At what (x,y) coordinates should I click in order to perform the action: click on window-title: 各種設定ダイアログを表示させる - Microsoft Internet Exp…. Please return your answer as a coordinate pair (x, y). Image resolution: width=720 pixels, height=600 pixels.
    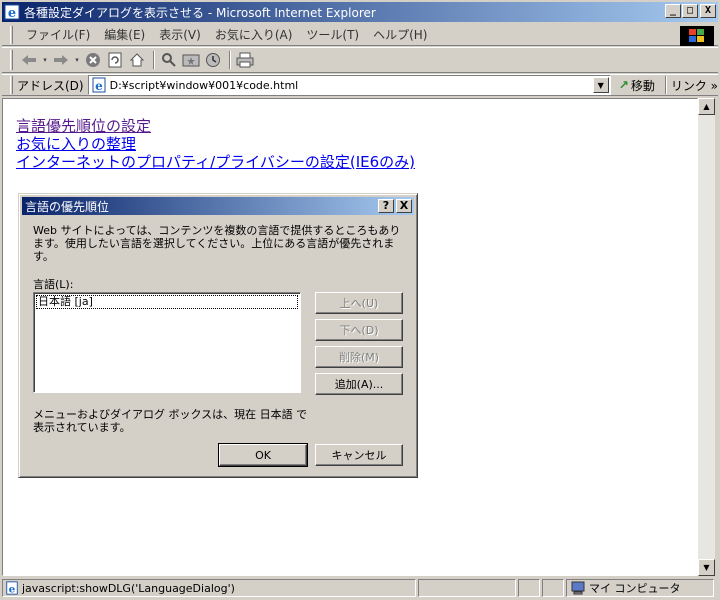
    Looking at the image, I should click on (200, 12).